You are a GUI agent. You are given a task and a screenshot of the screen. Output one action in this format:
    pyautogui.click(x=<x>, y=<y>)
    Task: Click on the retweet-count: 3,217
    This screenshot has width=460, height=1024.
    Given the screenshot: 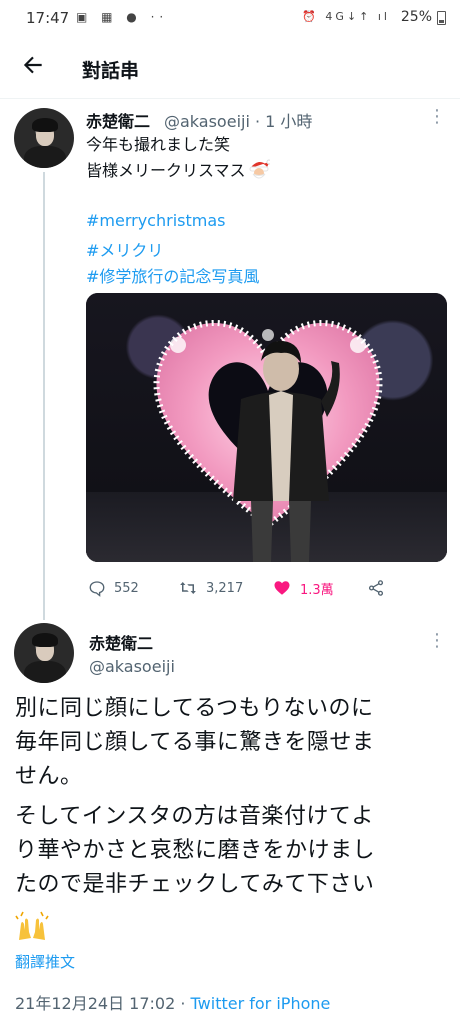 What is the action you would take?
    pyautogui.click(x=225, y=588)
    